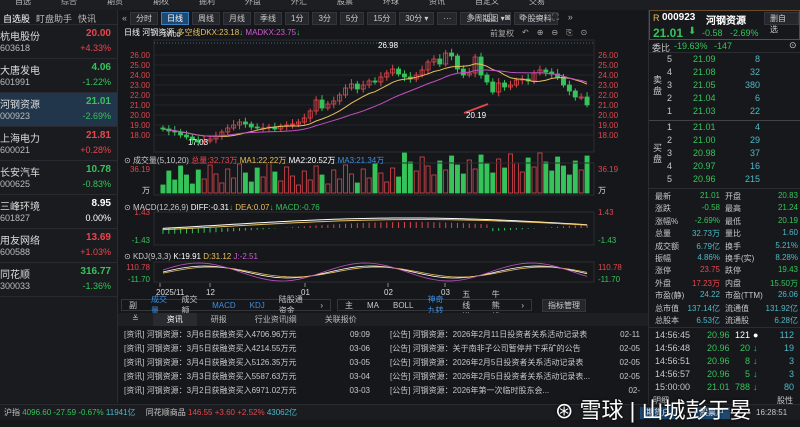 The height and width of the screenshot is (427, 800). What do you see at coordinates (515, 363) in the screenshot?
I see `news-item: [公告] 河钢资源：2026年2月5日投资者关系活动记录表 02-05` at bounding box center [515, 363].